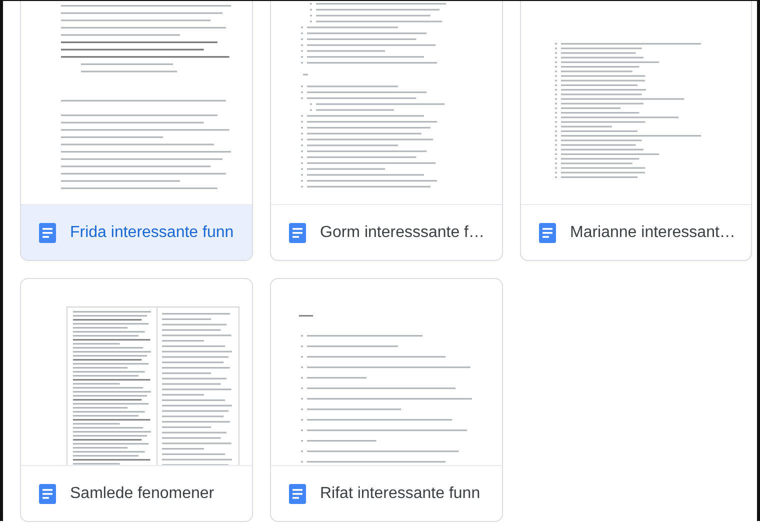 Image resolution: width=760 pixels, height=523 pixels. I want to click on document-title: Rifat interessante funn, so click(400, 494).